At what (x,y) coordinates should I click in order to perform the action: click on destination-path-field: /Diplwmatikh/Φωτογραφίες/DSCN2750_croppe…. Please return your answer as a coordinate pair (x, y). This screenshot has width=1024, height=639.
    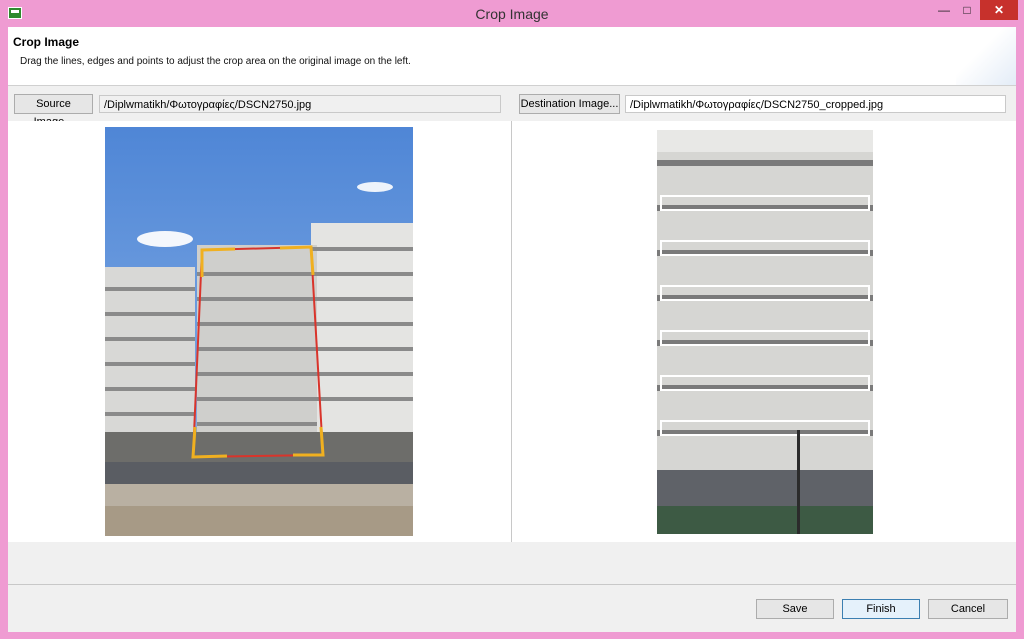
    Looking at the image, I should click on (815, 104).